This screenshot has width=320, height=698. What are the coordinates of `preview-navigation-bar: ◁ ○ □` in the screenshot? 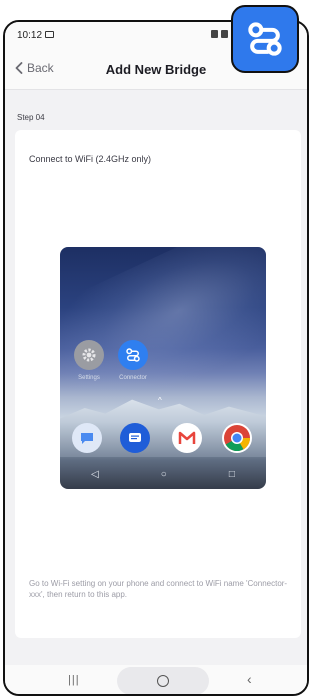 It's located at (163, 474).